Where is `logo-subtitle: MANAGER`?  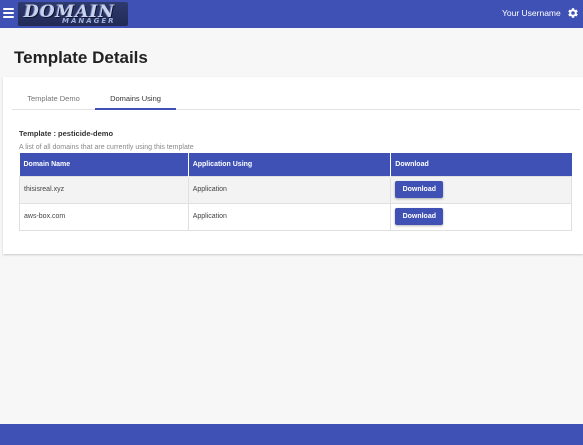 logo-subtitle: MANAGER is located at coordinates (89, 21).